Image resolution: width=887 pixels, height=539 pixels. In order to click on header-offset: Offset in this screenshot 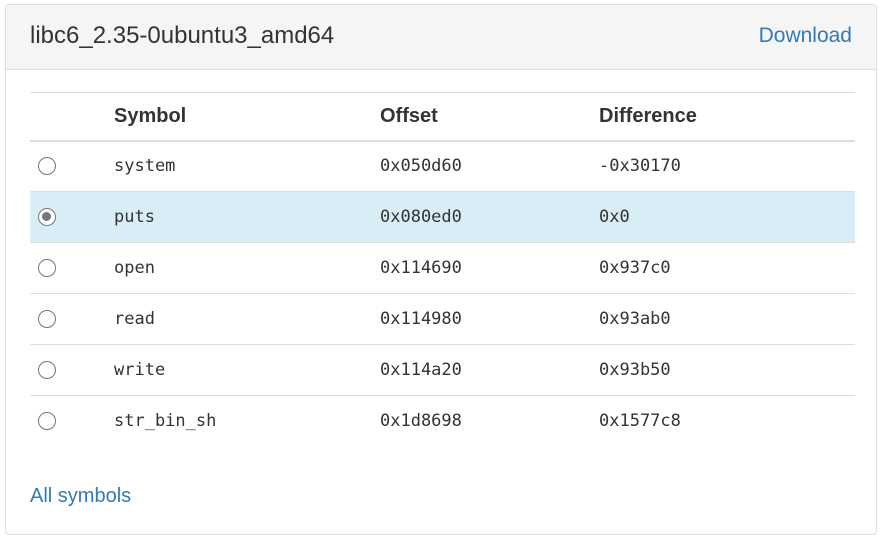, I will do `click(409, 115)`.